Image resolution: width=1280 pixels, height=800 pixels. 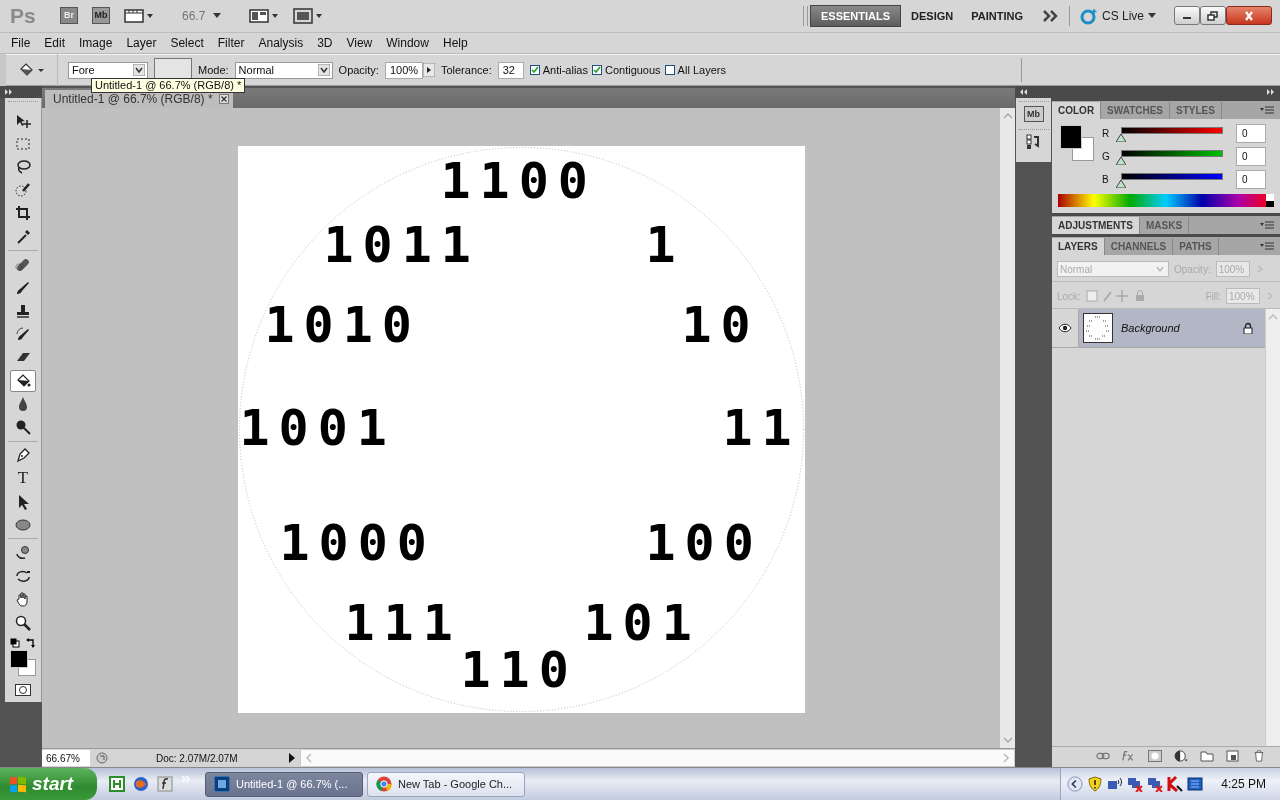 What do you see at coordinates (704, 542) in the screenshot?
I see `binary-number: 100` at bounding box center [704, 542].